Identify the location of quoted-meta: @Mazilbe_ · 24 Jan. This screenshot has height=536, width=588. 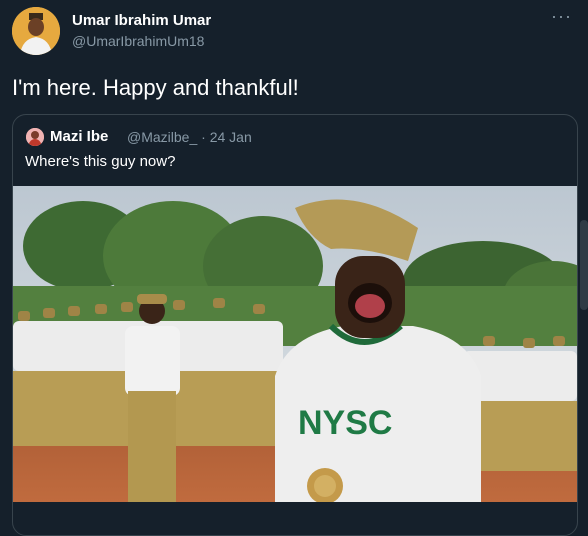
(189, 137).